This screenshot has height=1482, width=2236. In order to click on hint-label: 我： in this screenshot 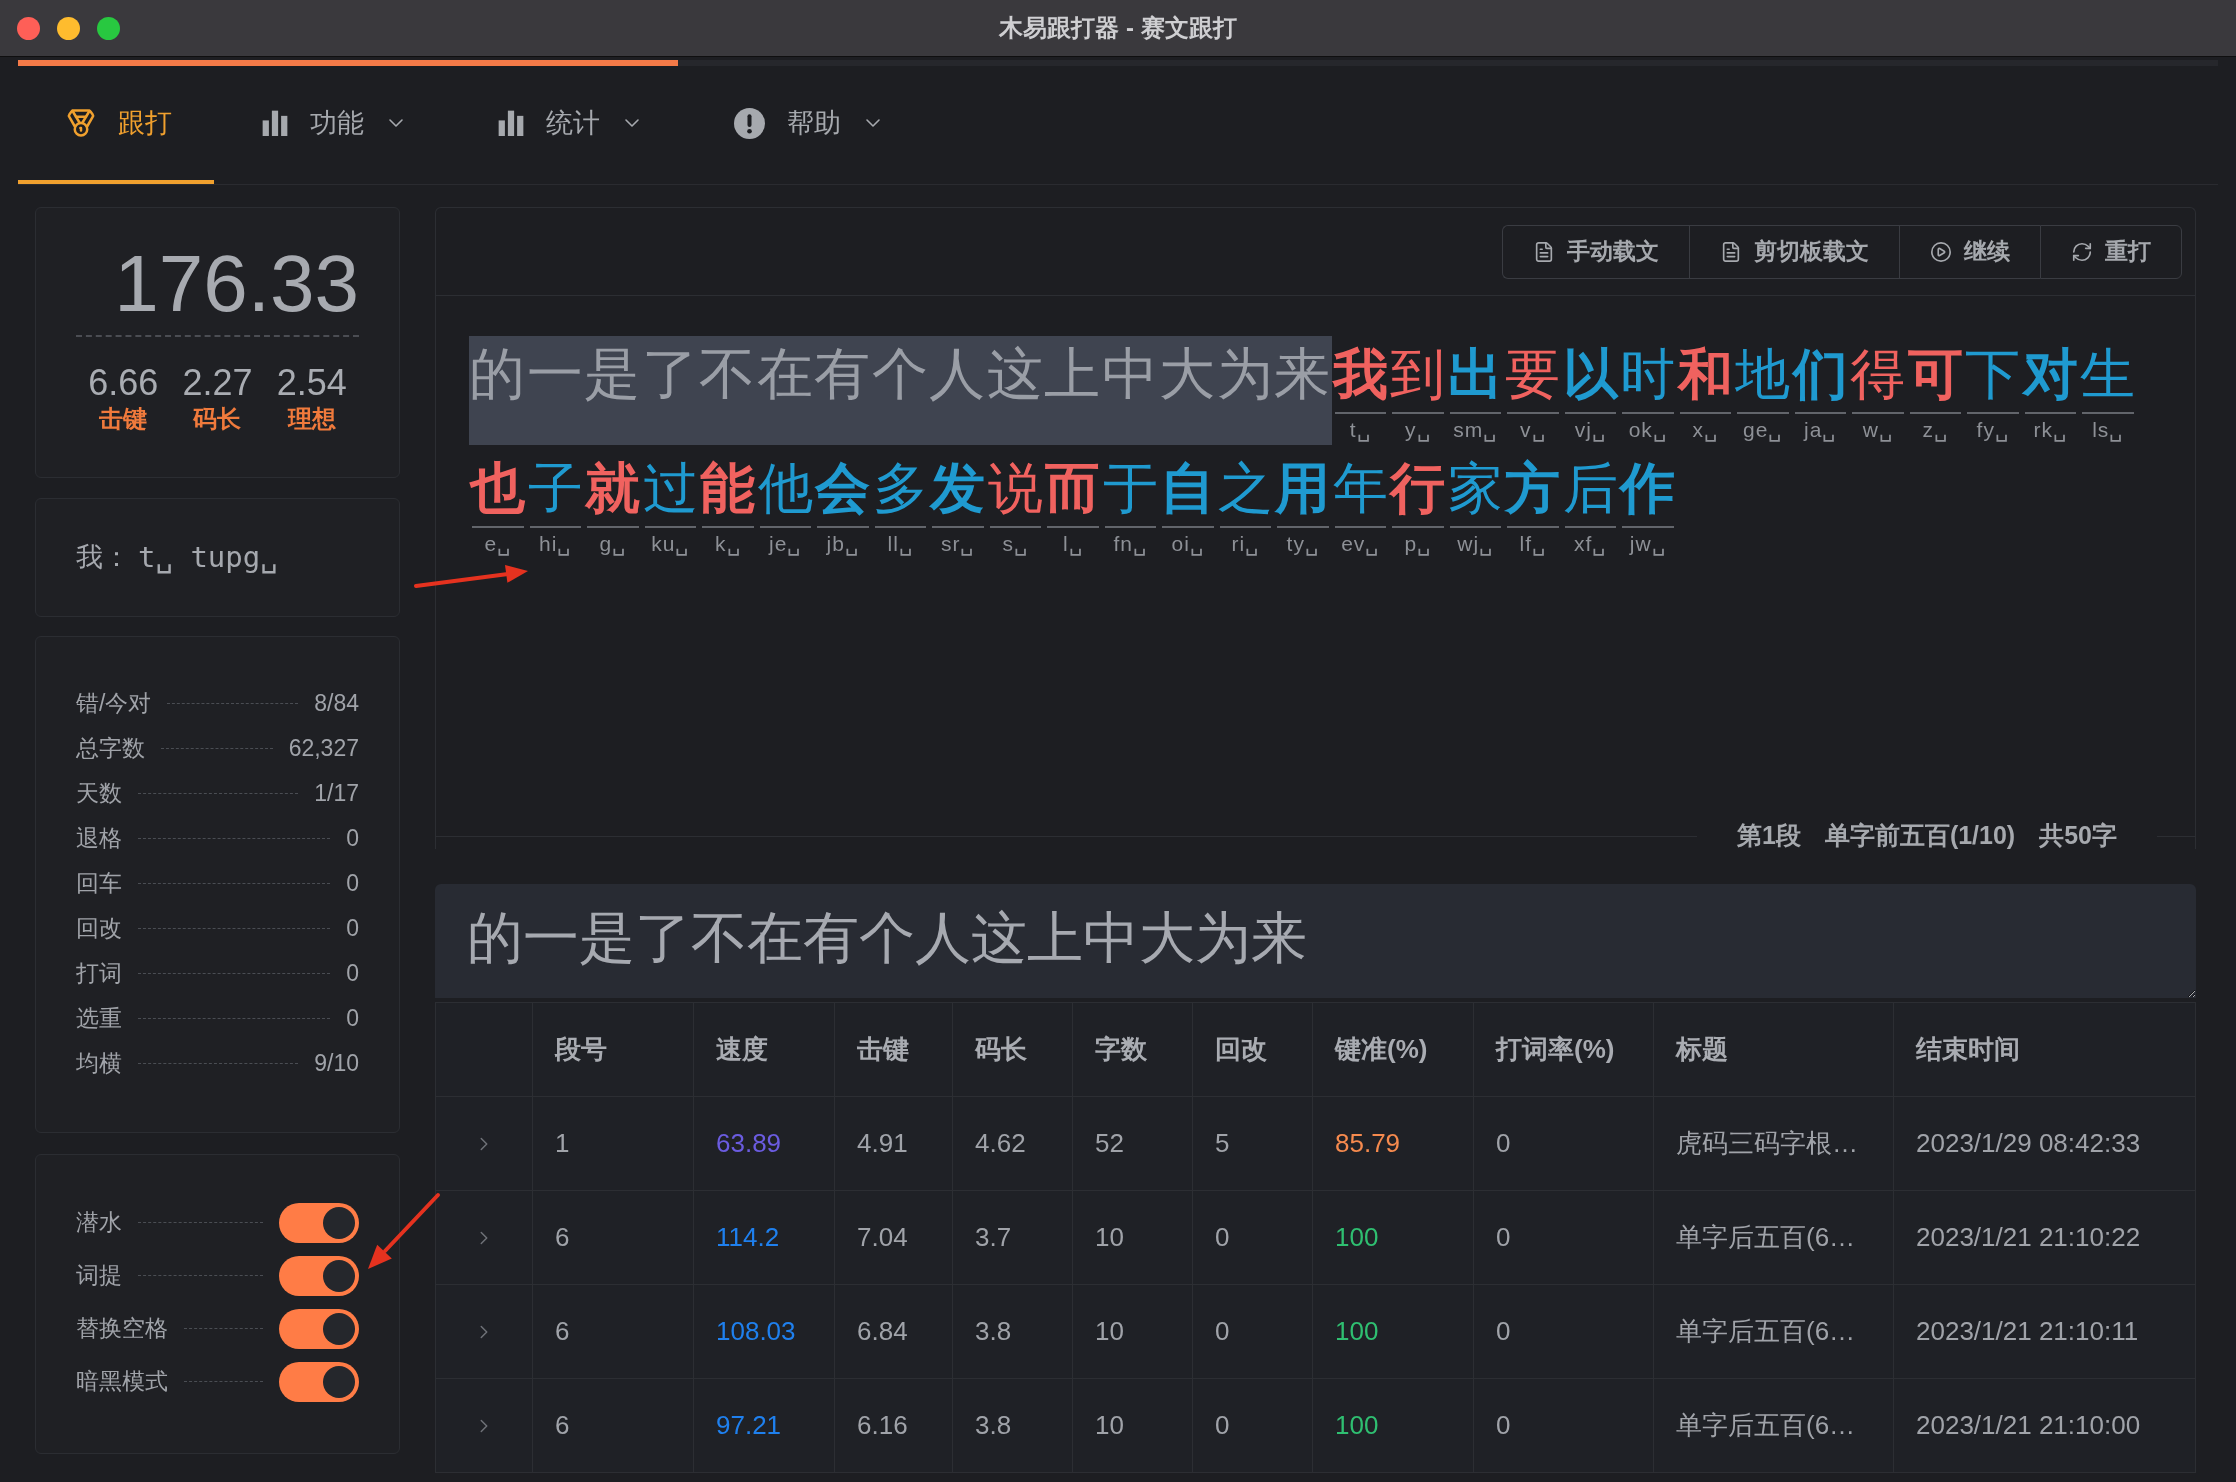, I will do `click(103, 558)`.